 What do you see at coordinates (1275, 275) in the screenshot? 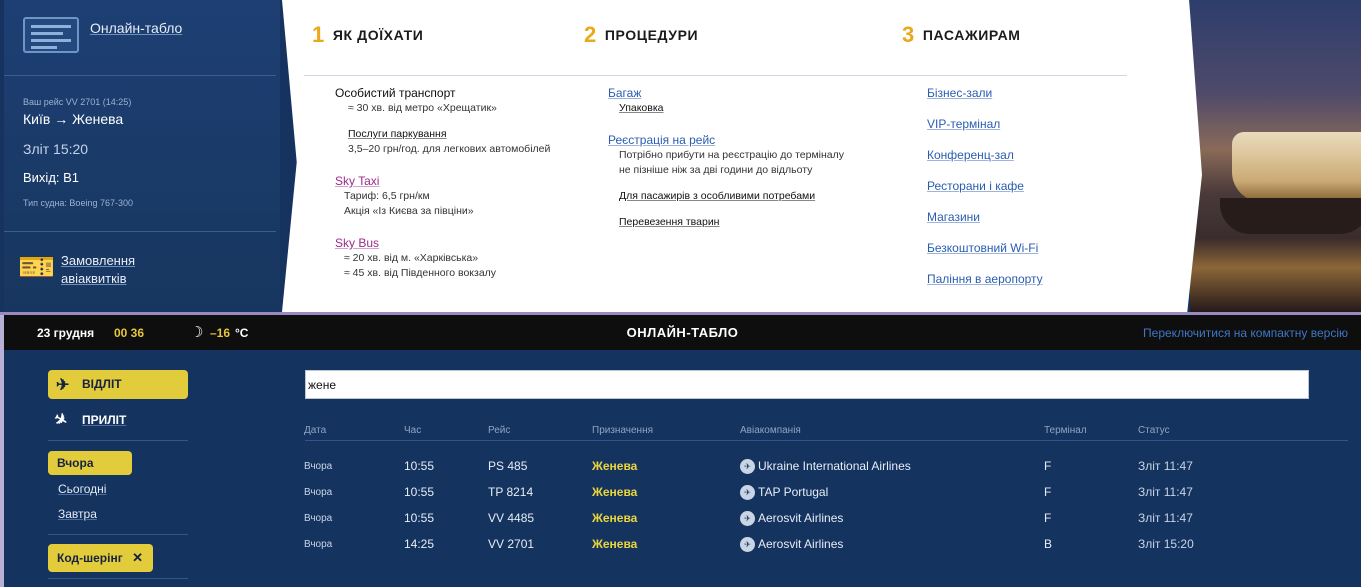
I see `water-reflection` at bounding box center [1275, 275].